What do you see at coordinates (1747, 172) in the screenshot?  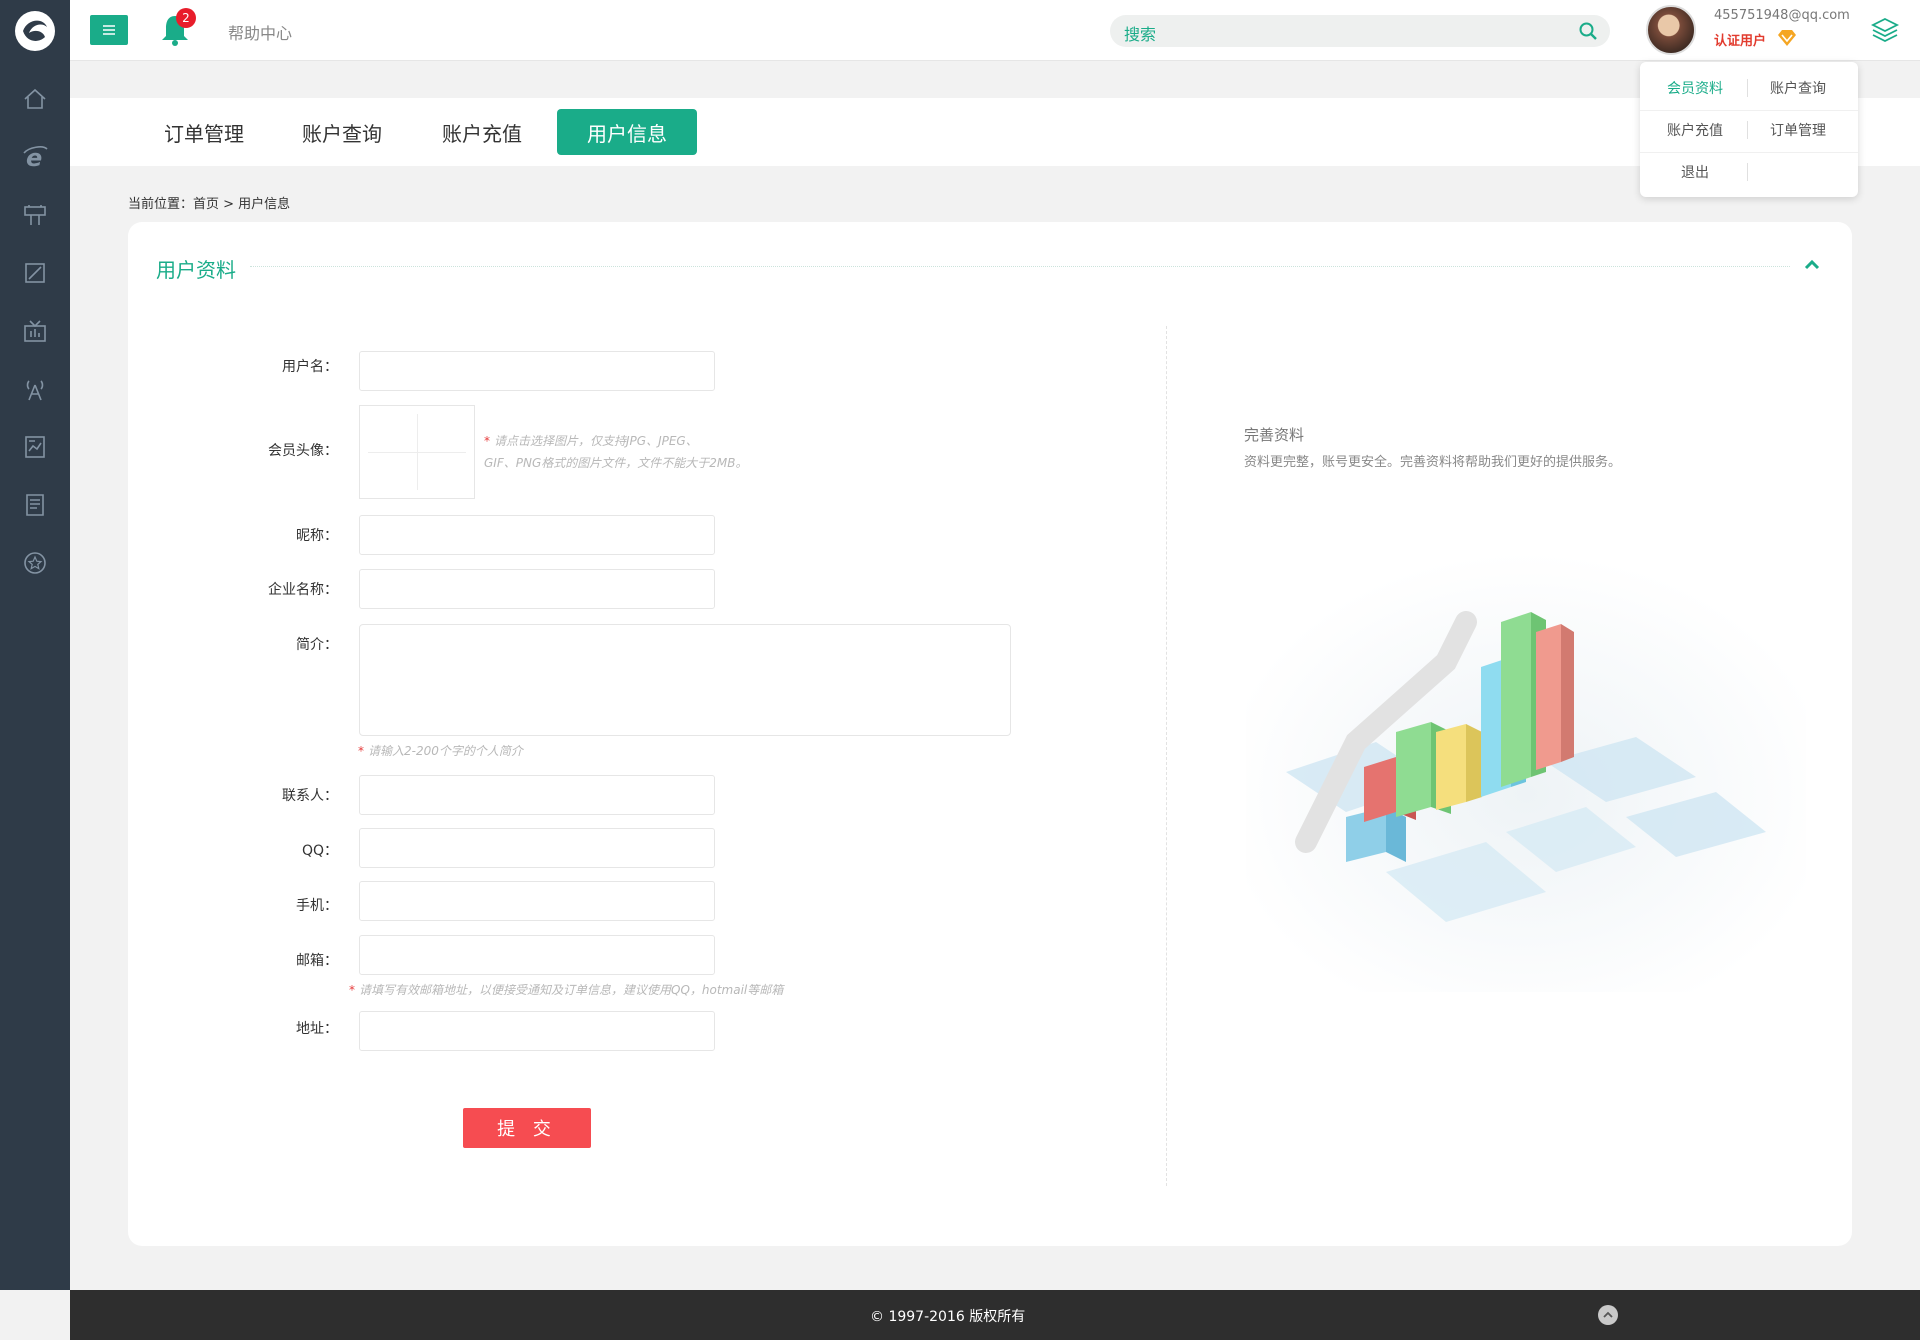 I see `menu-divider` at bounding box center [1747, 172].